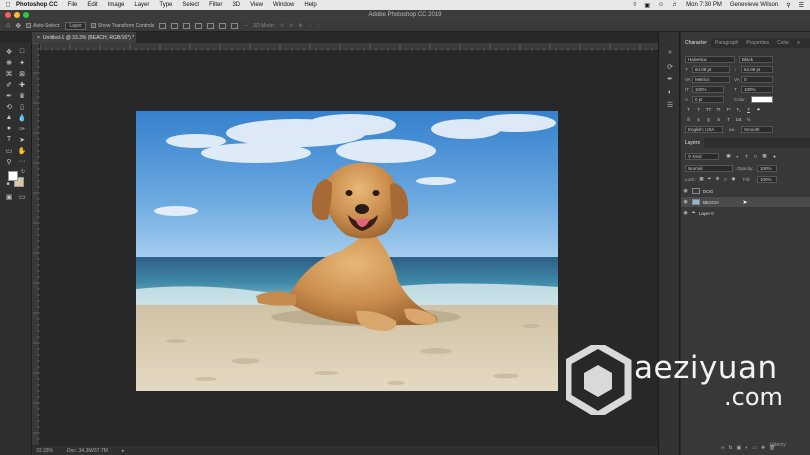 This screenshot has width=810, height=455. What do you see at coordinates (9, 117) in the screenshot?
I see `paint-bucket-tool-icon: ▲` at bounding box center [9, 117].